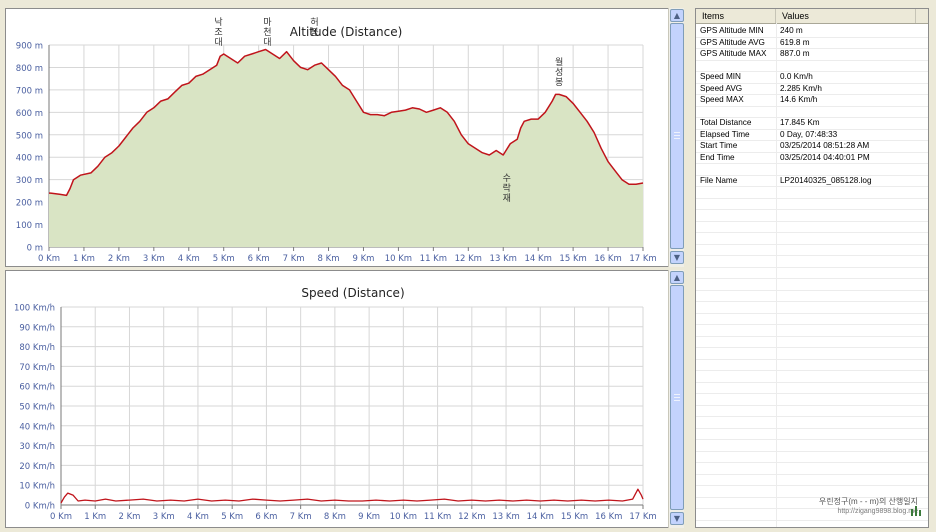 The width and height of the screenshot is (936, 532). Describe the element at coordinates (732, 42) in the screenshot. I see `stat-item-label: GPS Altitude AVG` at that location.